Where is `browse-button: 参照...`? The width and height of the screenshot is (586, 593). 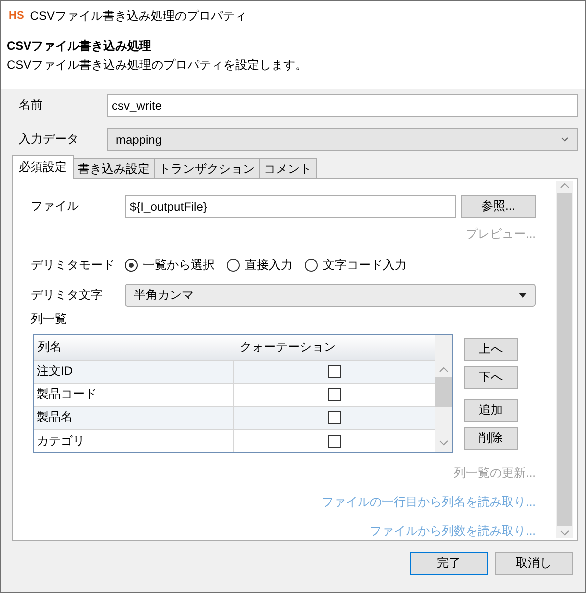
browse-button: 参照... is located at coordinates (498, 206).